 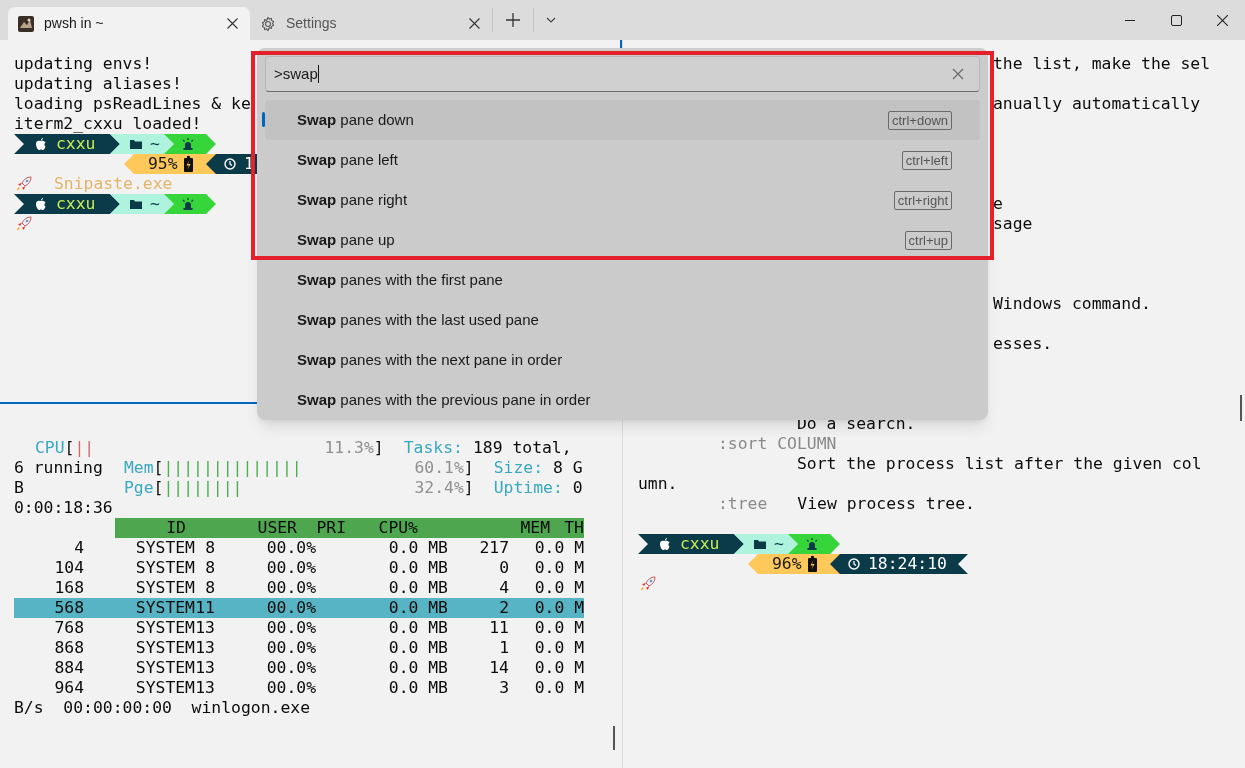 I want to click on meter-reading: 32.4%, so click(x=439, y=488).